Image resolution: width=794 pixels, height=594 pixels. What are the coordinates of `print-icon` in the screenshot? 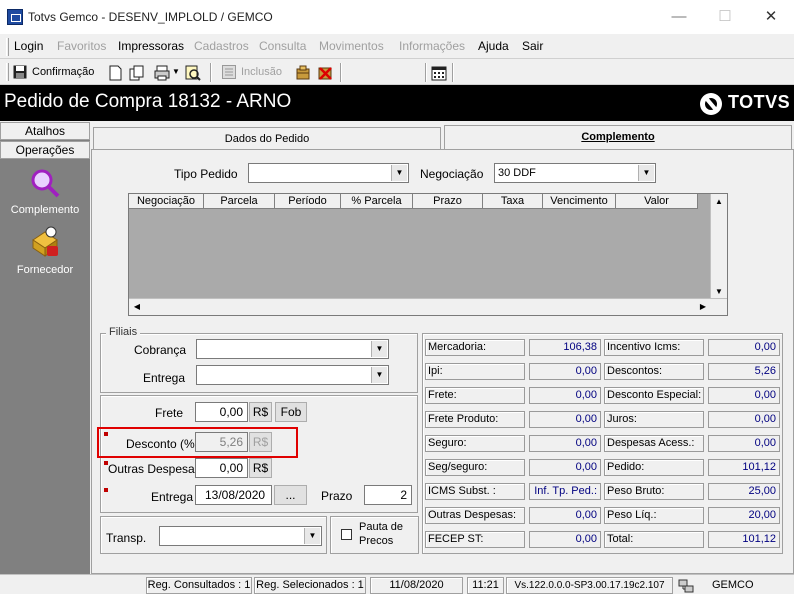 It's located at (162, 73).